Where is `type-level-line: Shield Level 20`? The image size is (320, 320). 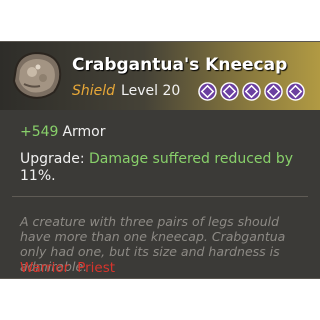 type-level-line: Shield Level 20 is located at coordinates (126, 91).